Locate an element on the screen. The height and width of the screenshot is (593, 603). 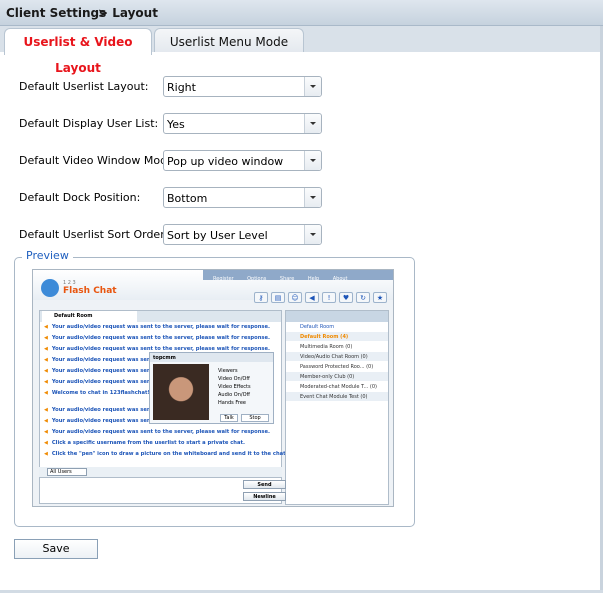
tab-userlist-video-layout: Userlist & Video Layout is located at coordinates (78, 51).